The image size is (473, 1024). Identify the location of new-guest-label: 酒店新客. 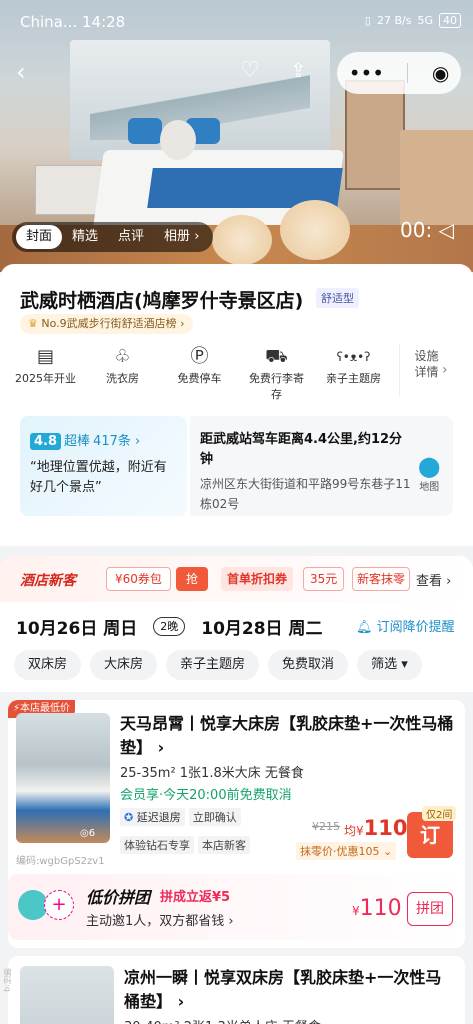
(48, 581).